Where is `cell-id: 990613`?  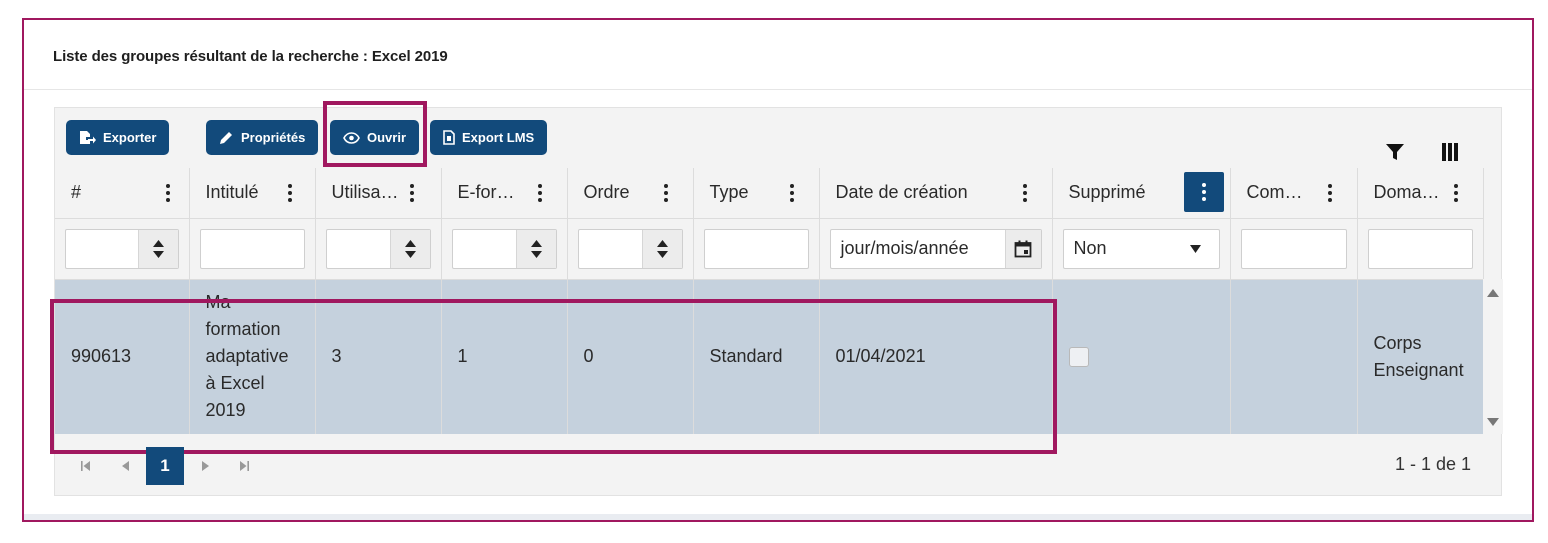
cell-id: 990613 is located at coordinates (122, 356).